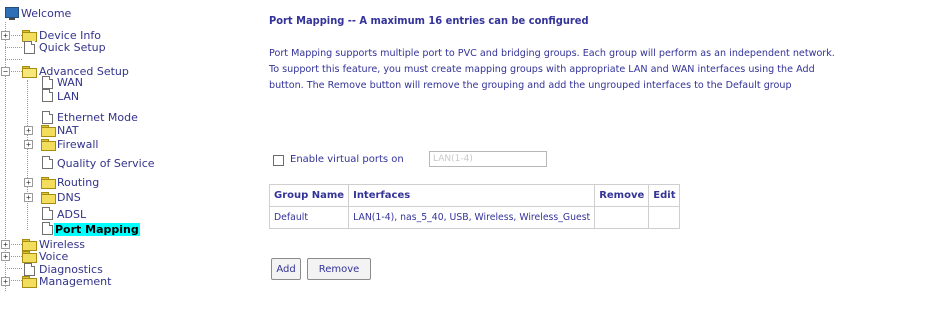 This screenshot has height=317, width=947. I want to click on nav-management: Management, so click(75, 281).